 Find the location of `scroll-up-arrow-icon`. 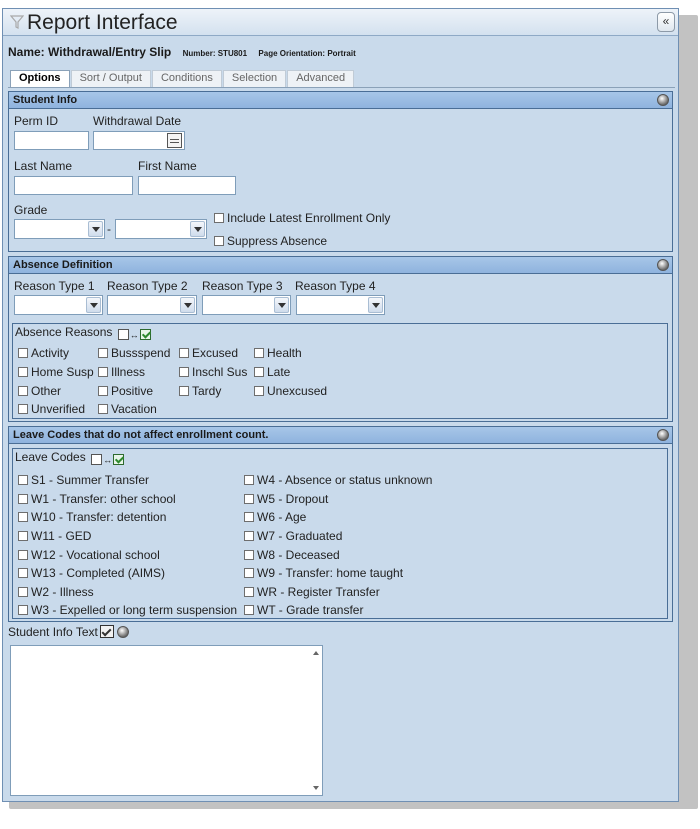

scroll-up-arrow-icon is located at coordinates (316, 653).